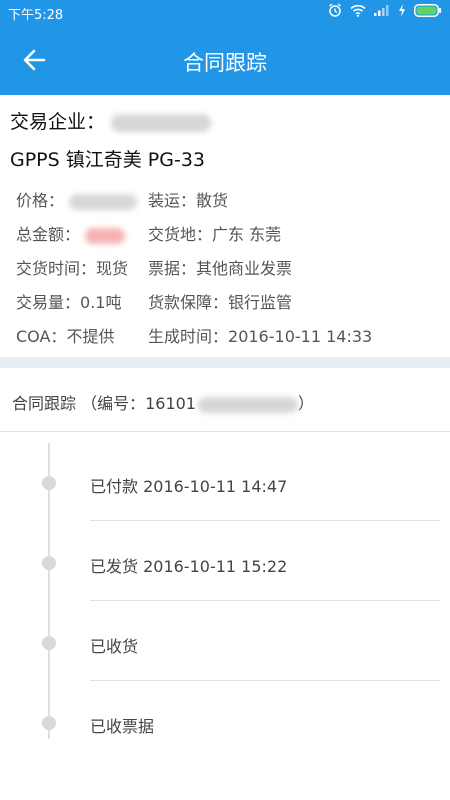 This screenshot has width=450, height=800. I want to click on total-row: 总金额：, so click(71, 233).